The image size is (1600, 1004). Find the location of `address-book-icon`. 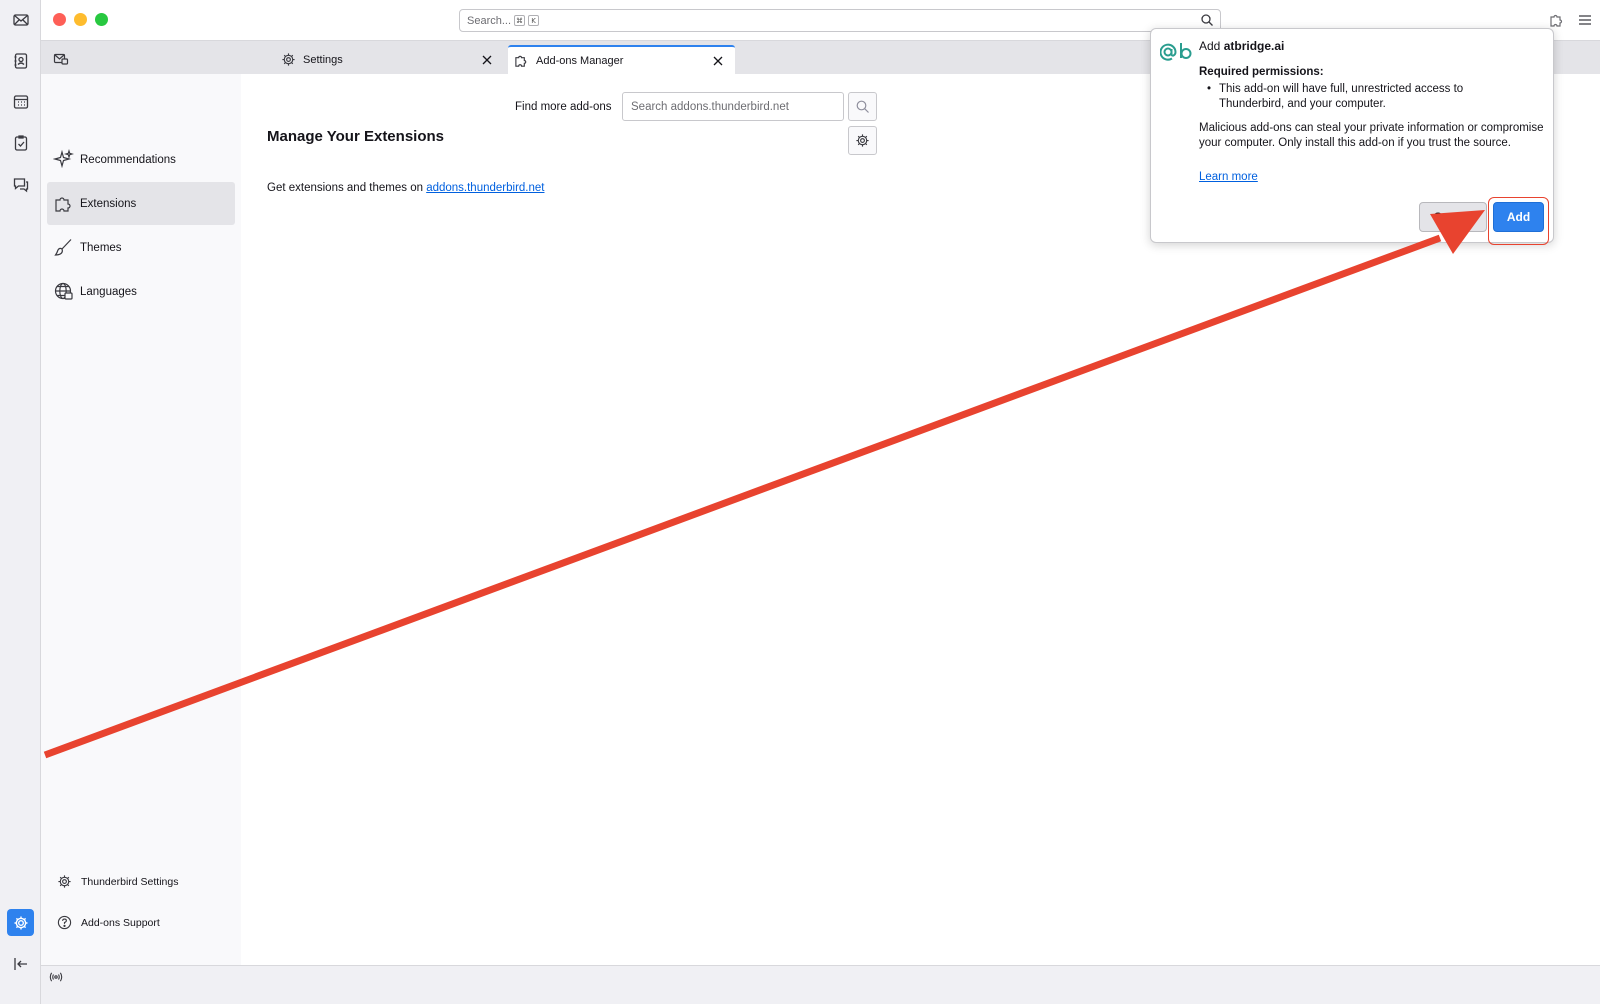

address-book-icon is located at coordinates (20, 60).